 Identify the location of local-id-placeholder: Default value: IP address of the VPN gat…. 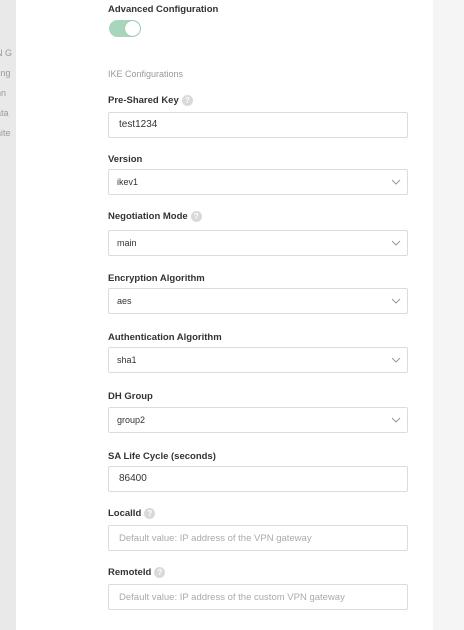
(215, 538).